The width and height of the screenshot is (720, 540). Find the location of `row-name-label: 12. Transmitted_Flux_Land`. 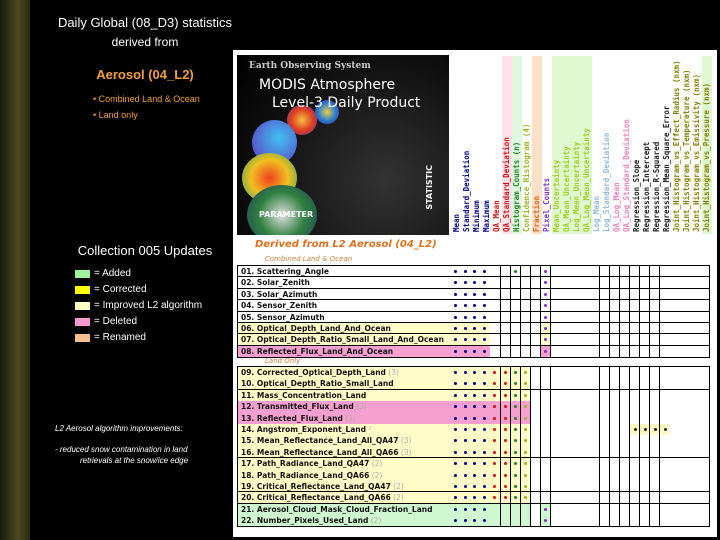

row-name-label: 12. Transmitted_Flux_Land is located at coordinates (297, 407).